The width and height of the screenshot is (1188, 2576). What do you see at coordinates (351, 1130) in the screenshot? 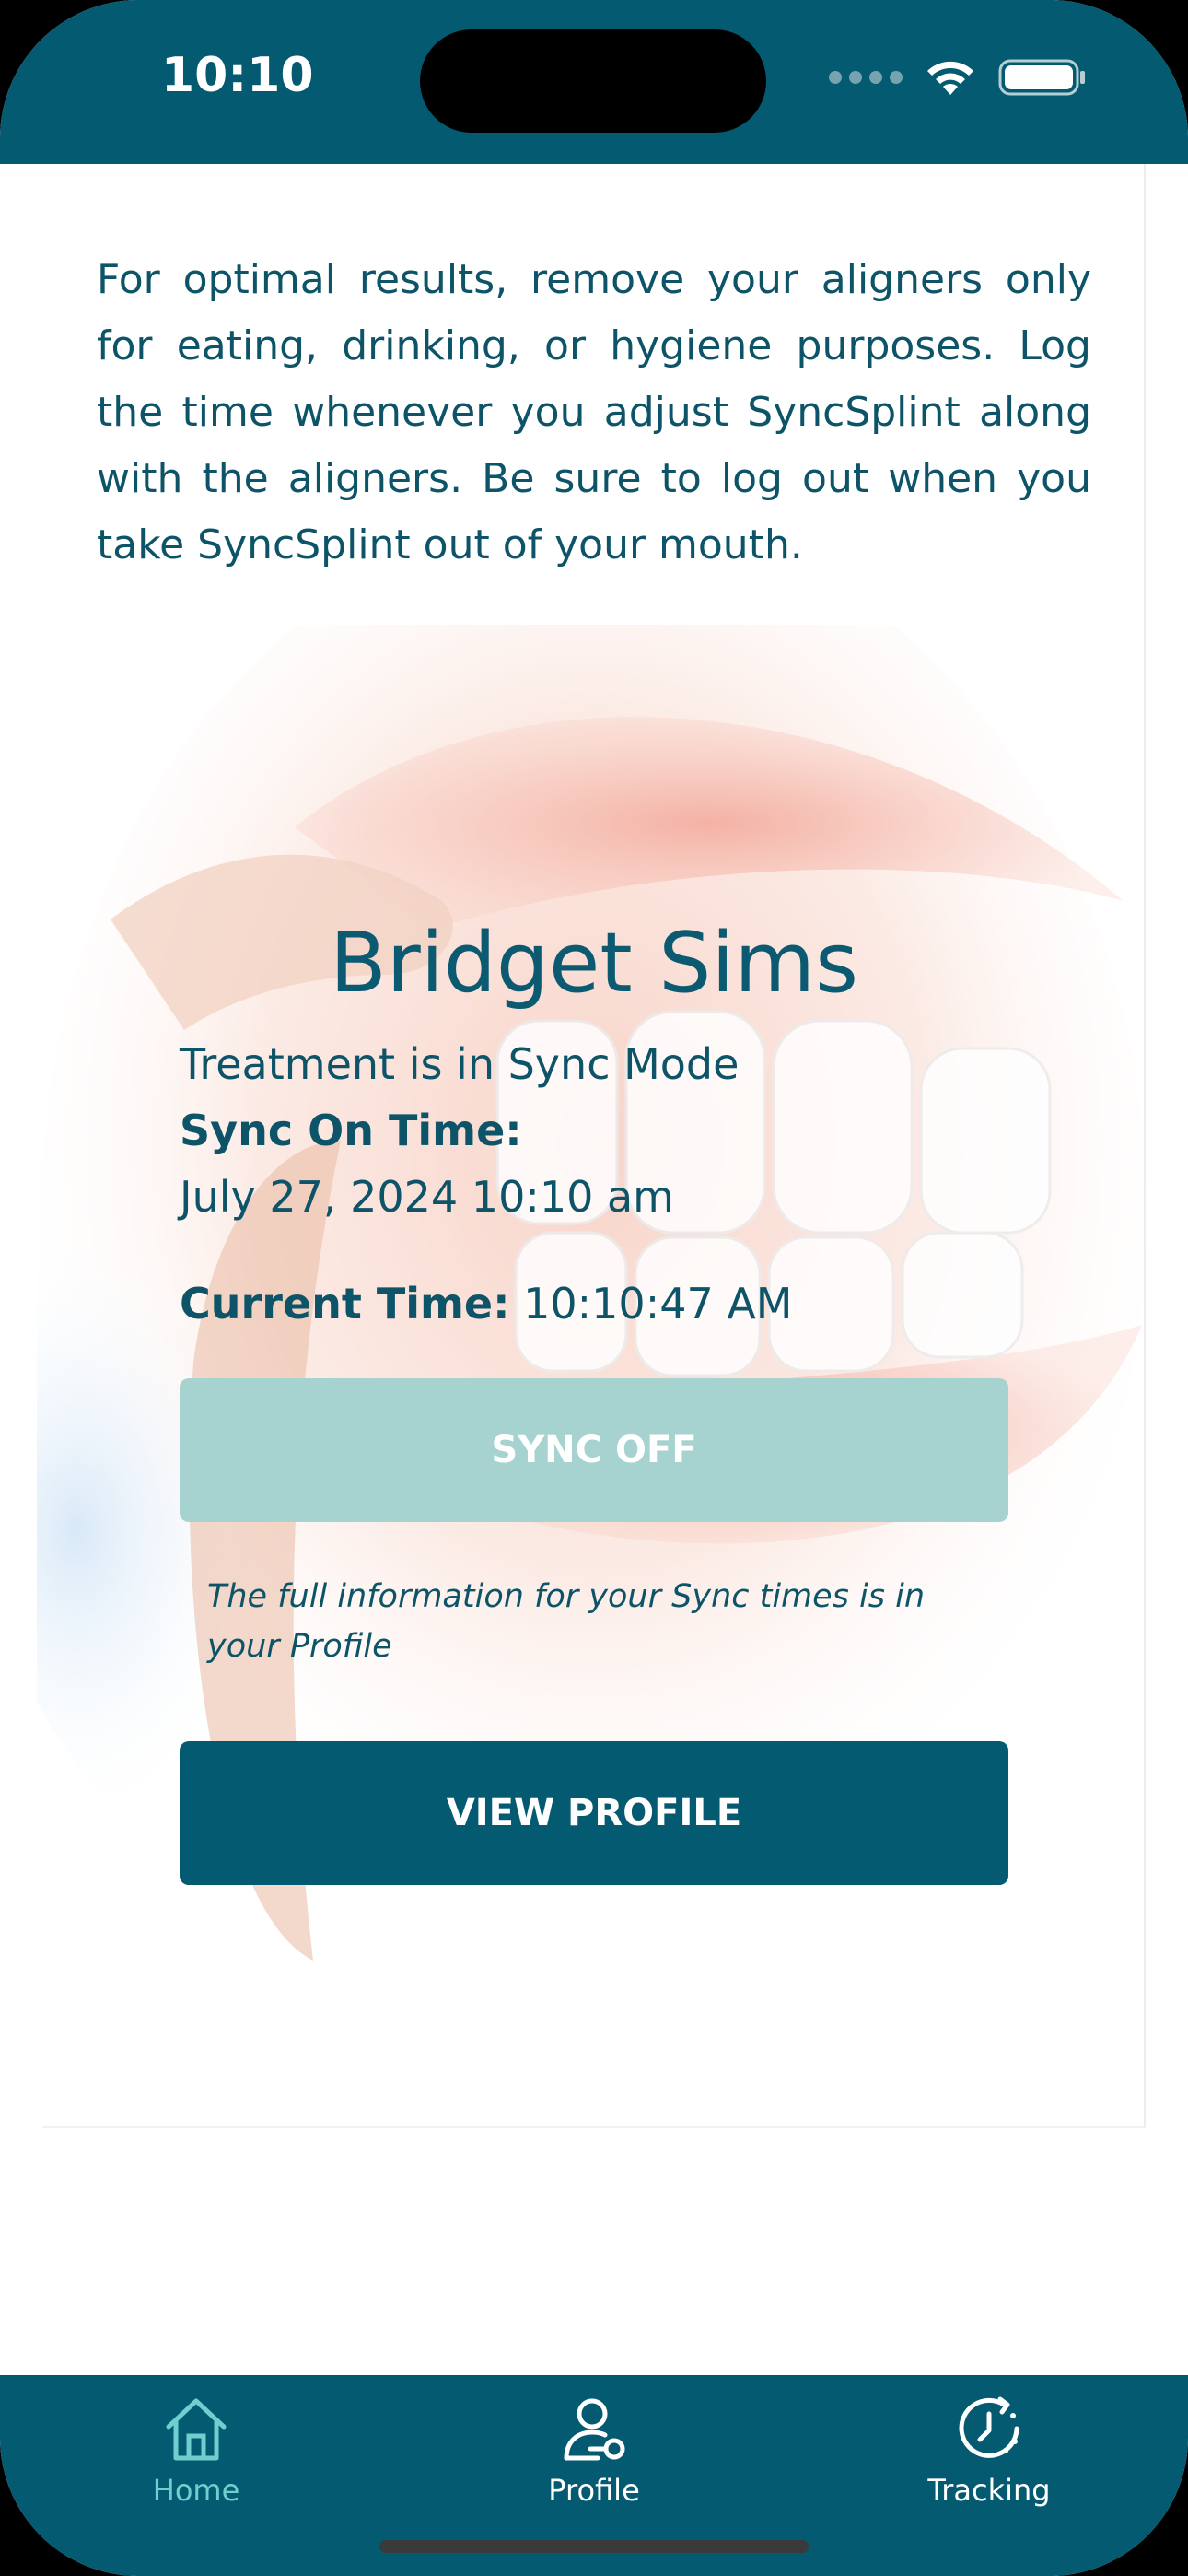
I see `sync-on-time-label: Sync On Time:` at bounding box center [351, 1130].